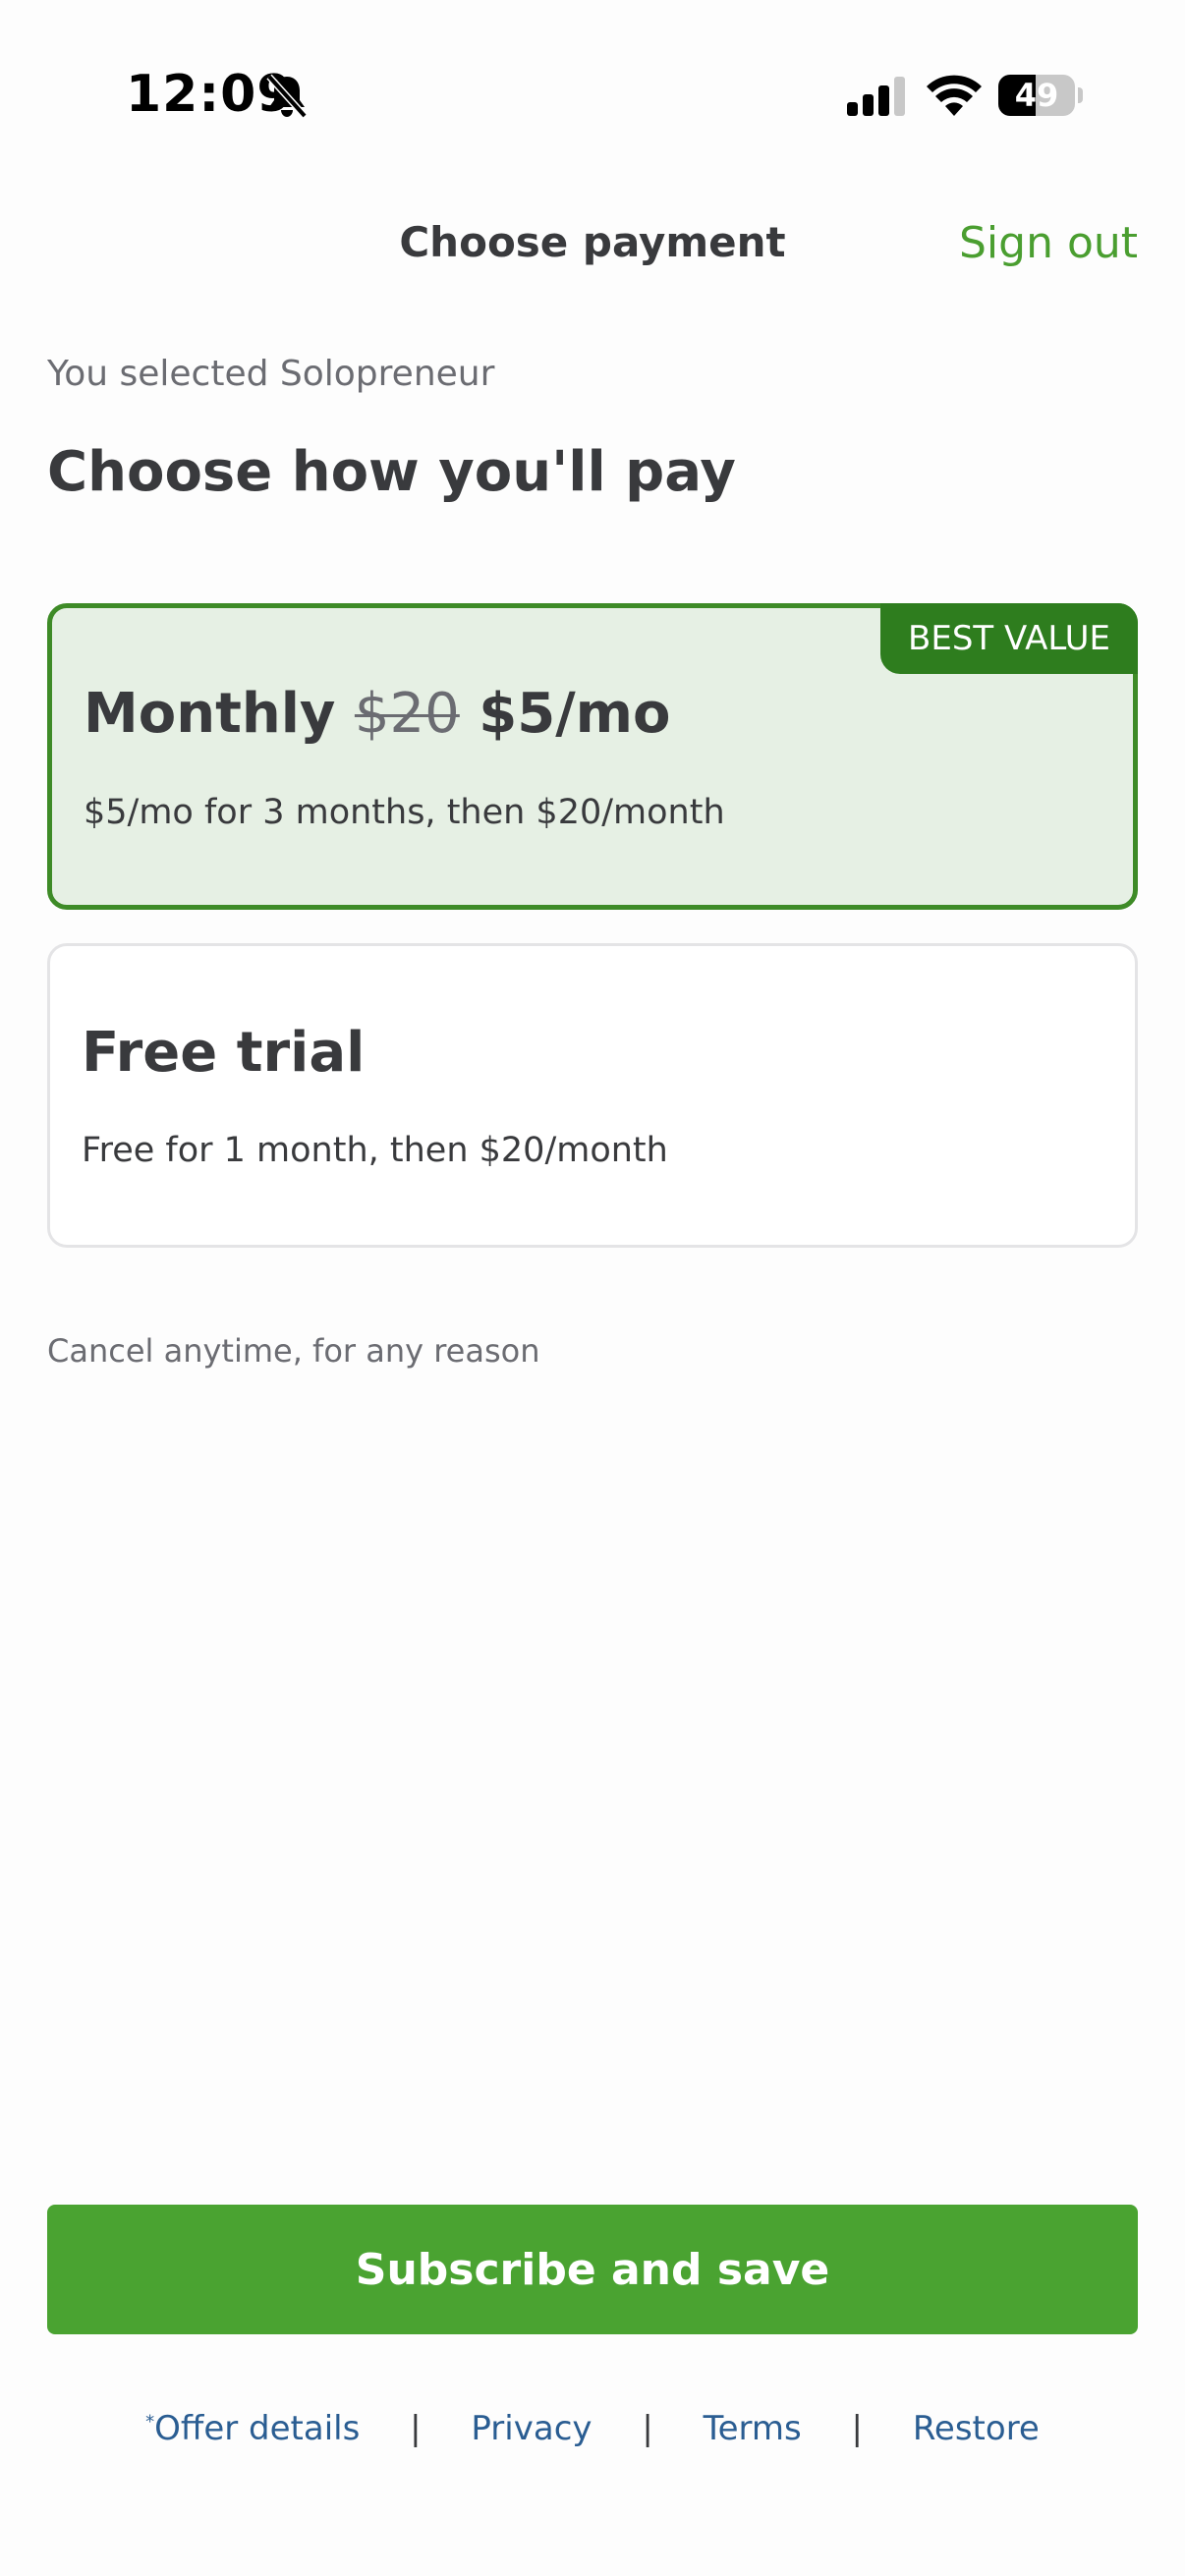 This screenshot has width=1185, height=2576. Describe the element at coordinates (592, 2269) in the screenshot. I see `subscribe-button: Subscribe and save` at that location.